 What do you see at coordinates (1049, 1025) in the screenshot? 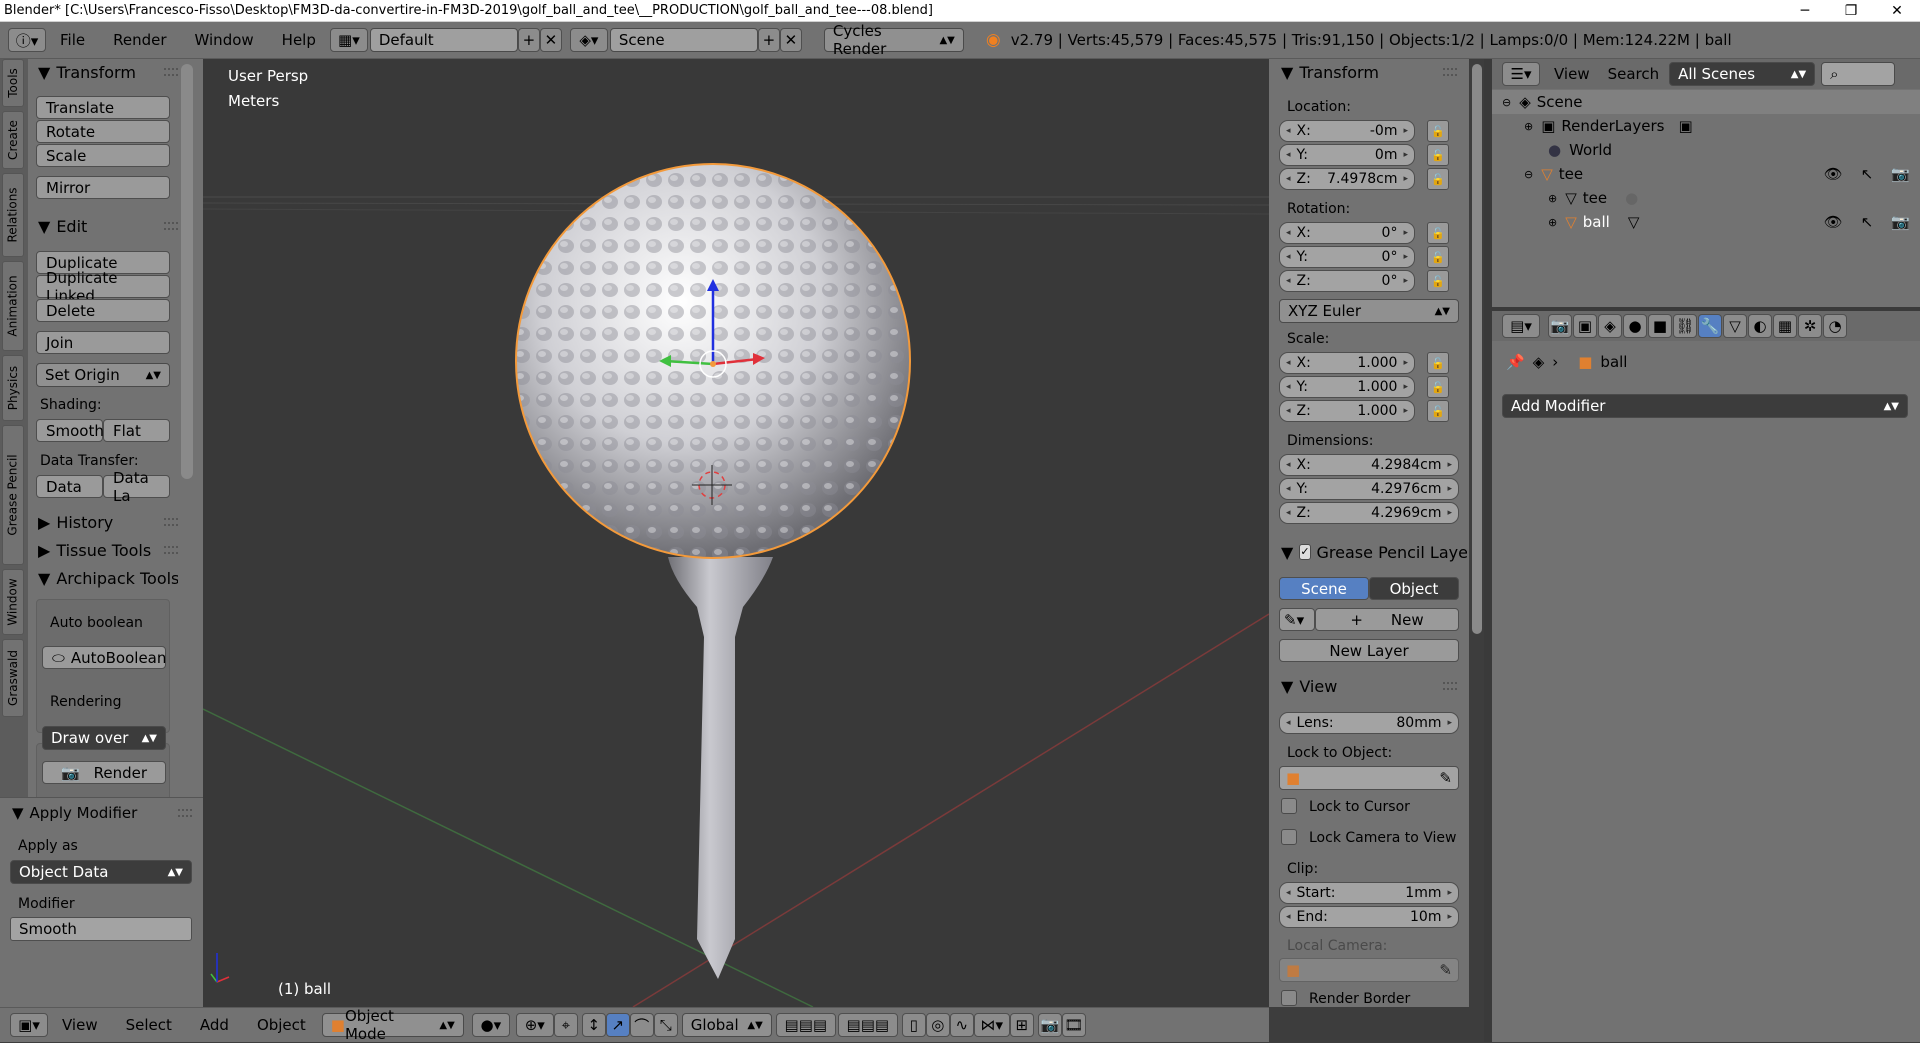
I see `render-still-icon: 📷` at bounding box center [1049, 1025].